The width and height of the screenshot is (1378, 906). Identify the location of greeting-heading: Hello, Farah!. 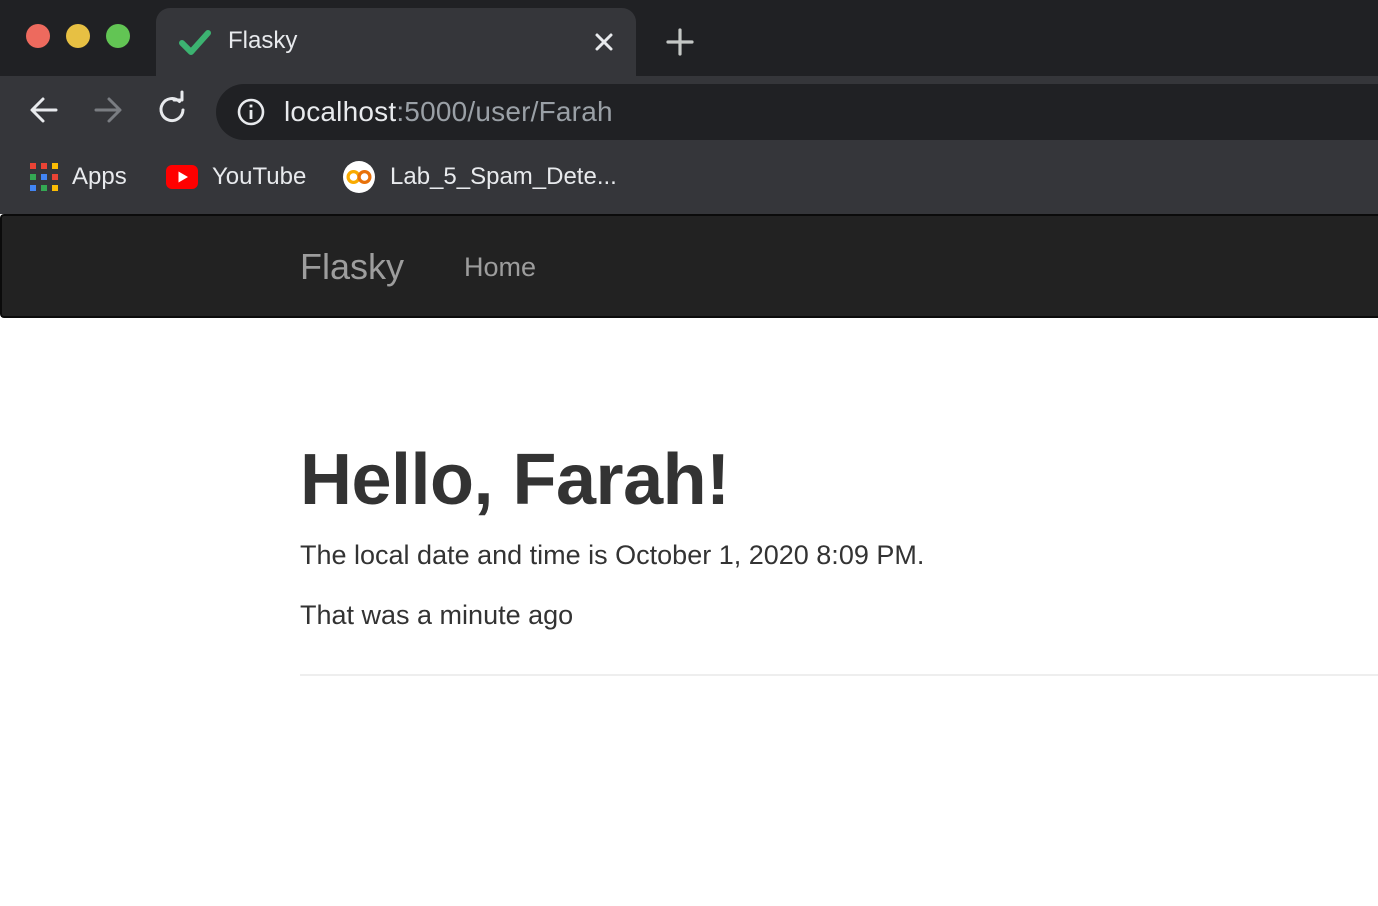
(515, 480).